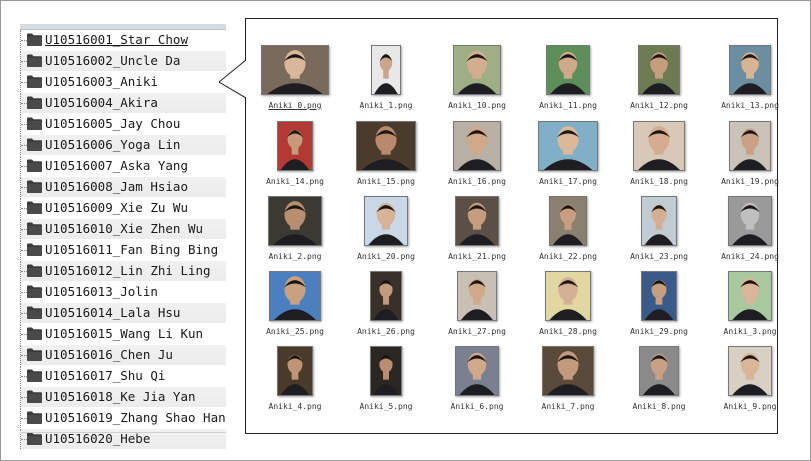 The width and height of the screenshot is (811, 461). Describe the element at coordinates (123, 61) in the screenshot. I see `tree-item-folder: U10516002_Uncle Da` at that location.